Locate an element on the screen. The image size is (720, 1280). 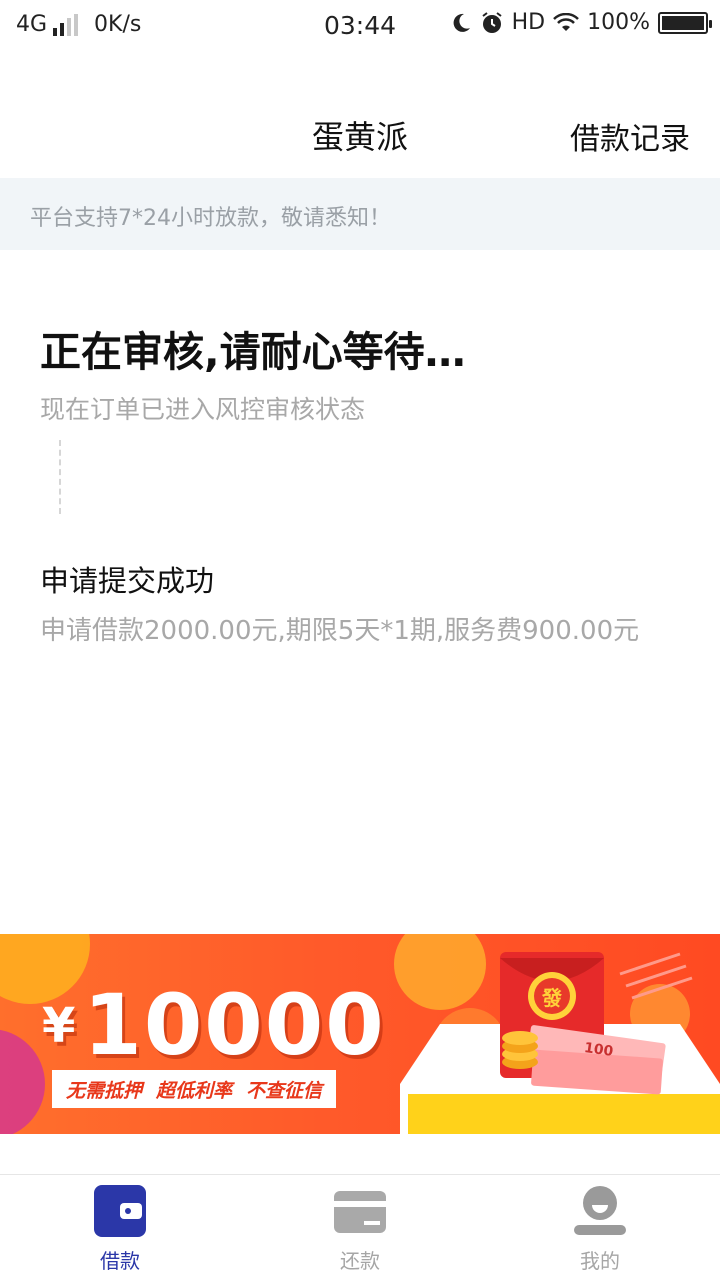
banner-amount: ¥10000 is located at coordinates (214, 1025).